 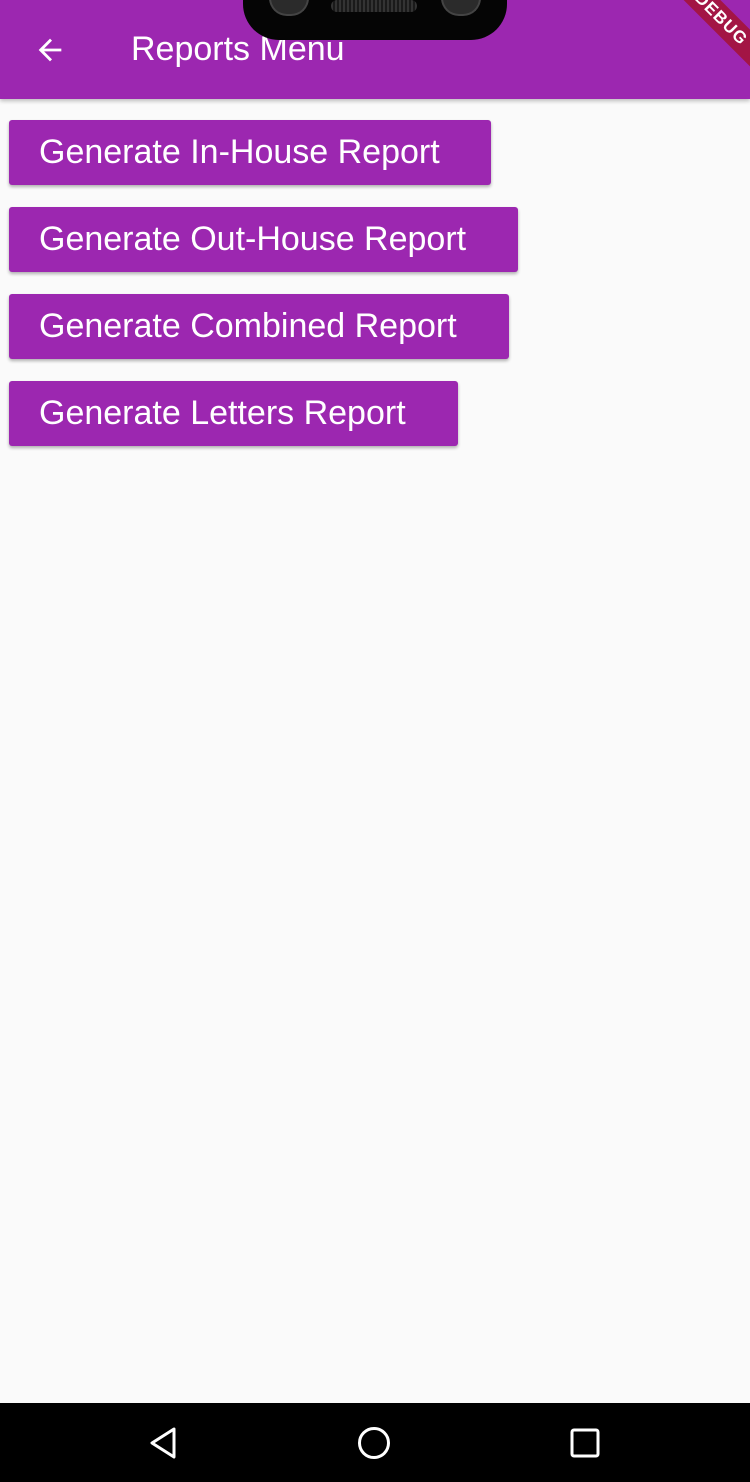 I want to click on nav-back-triangle-icon, so click(x=163, y=1443).